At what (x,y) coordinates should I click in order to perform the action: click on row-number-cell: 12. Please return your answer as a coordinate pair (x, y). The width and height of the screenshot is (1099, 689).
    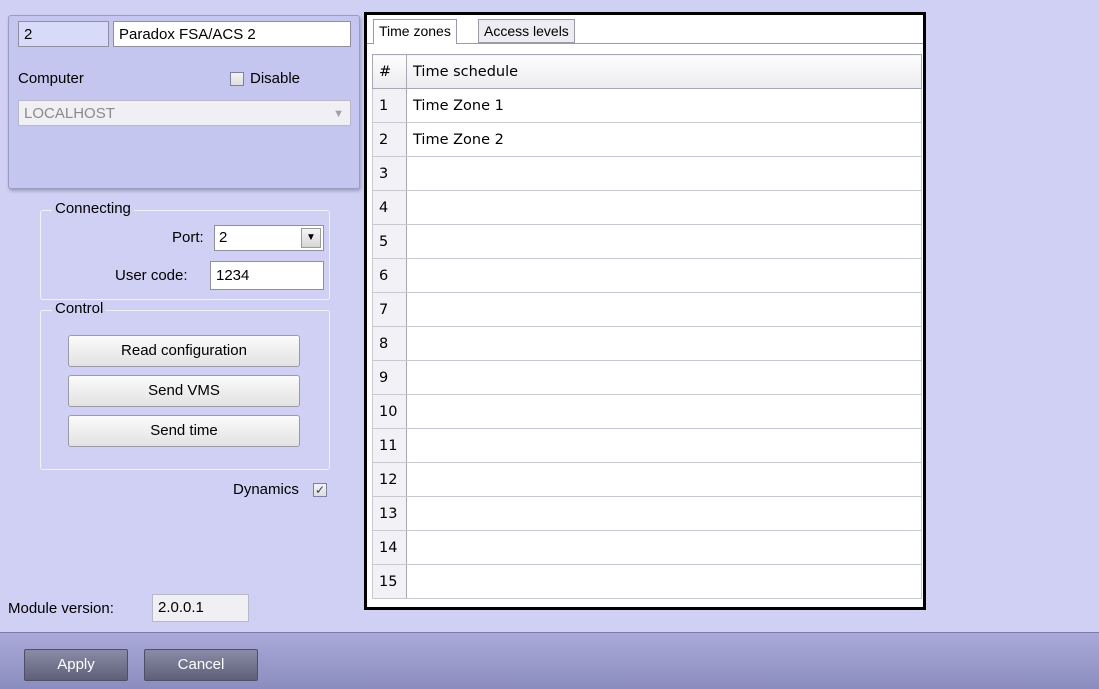
    Looking at the image, I should click on (389, 479).